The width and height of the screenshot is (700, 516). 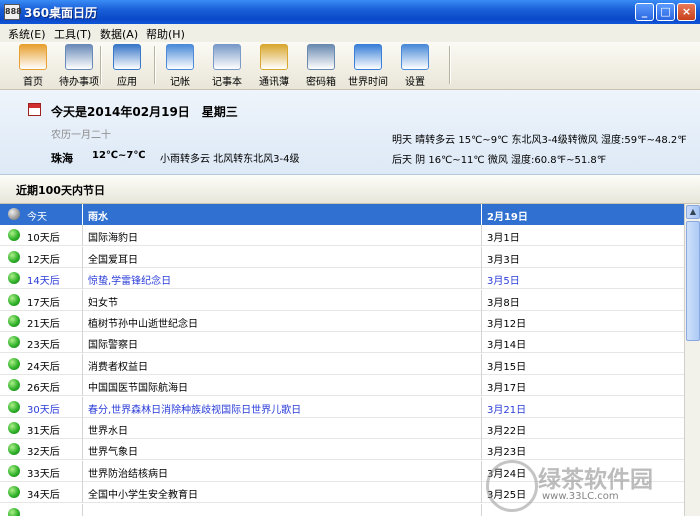 What do you see at coordinates (665, 12) in the screenshot?
I see `maximize-button: □` at bounding box center [665, 12].